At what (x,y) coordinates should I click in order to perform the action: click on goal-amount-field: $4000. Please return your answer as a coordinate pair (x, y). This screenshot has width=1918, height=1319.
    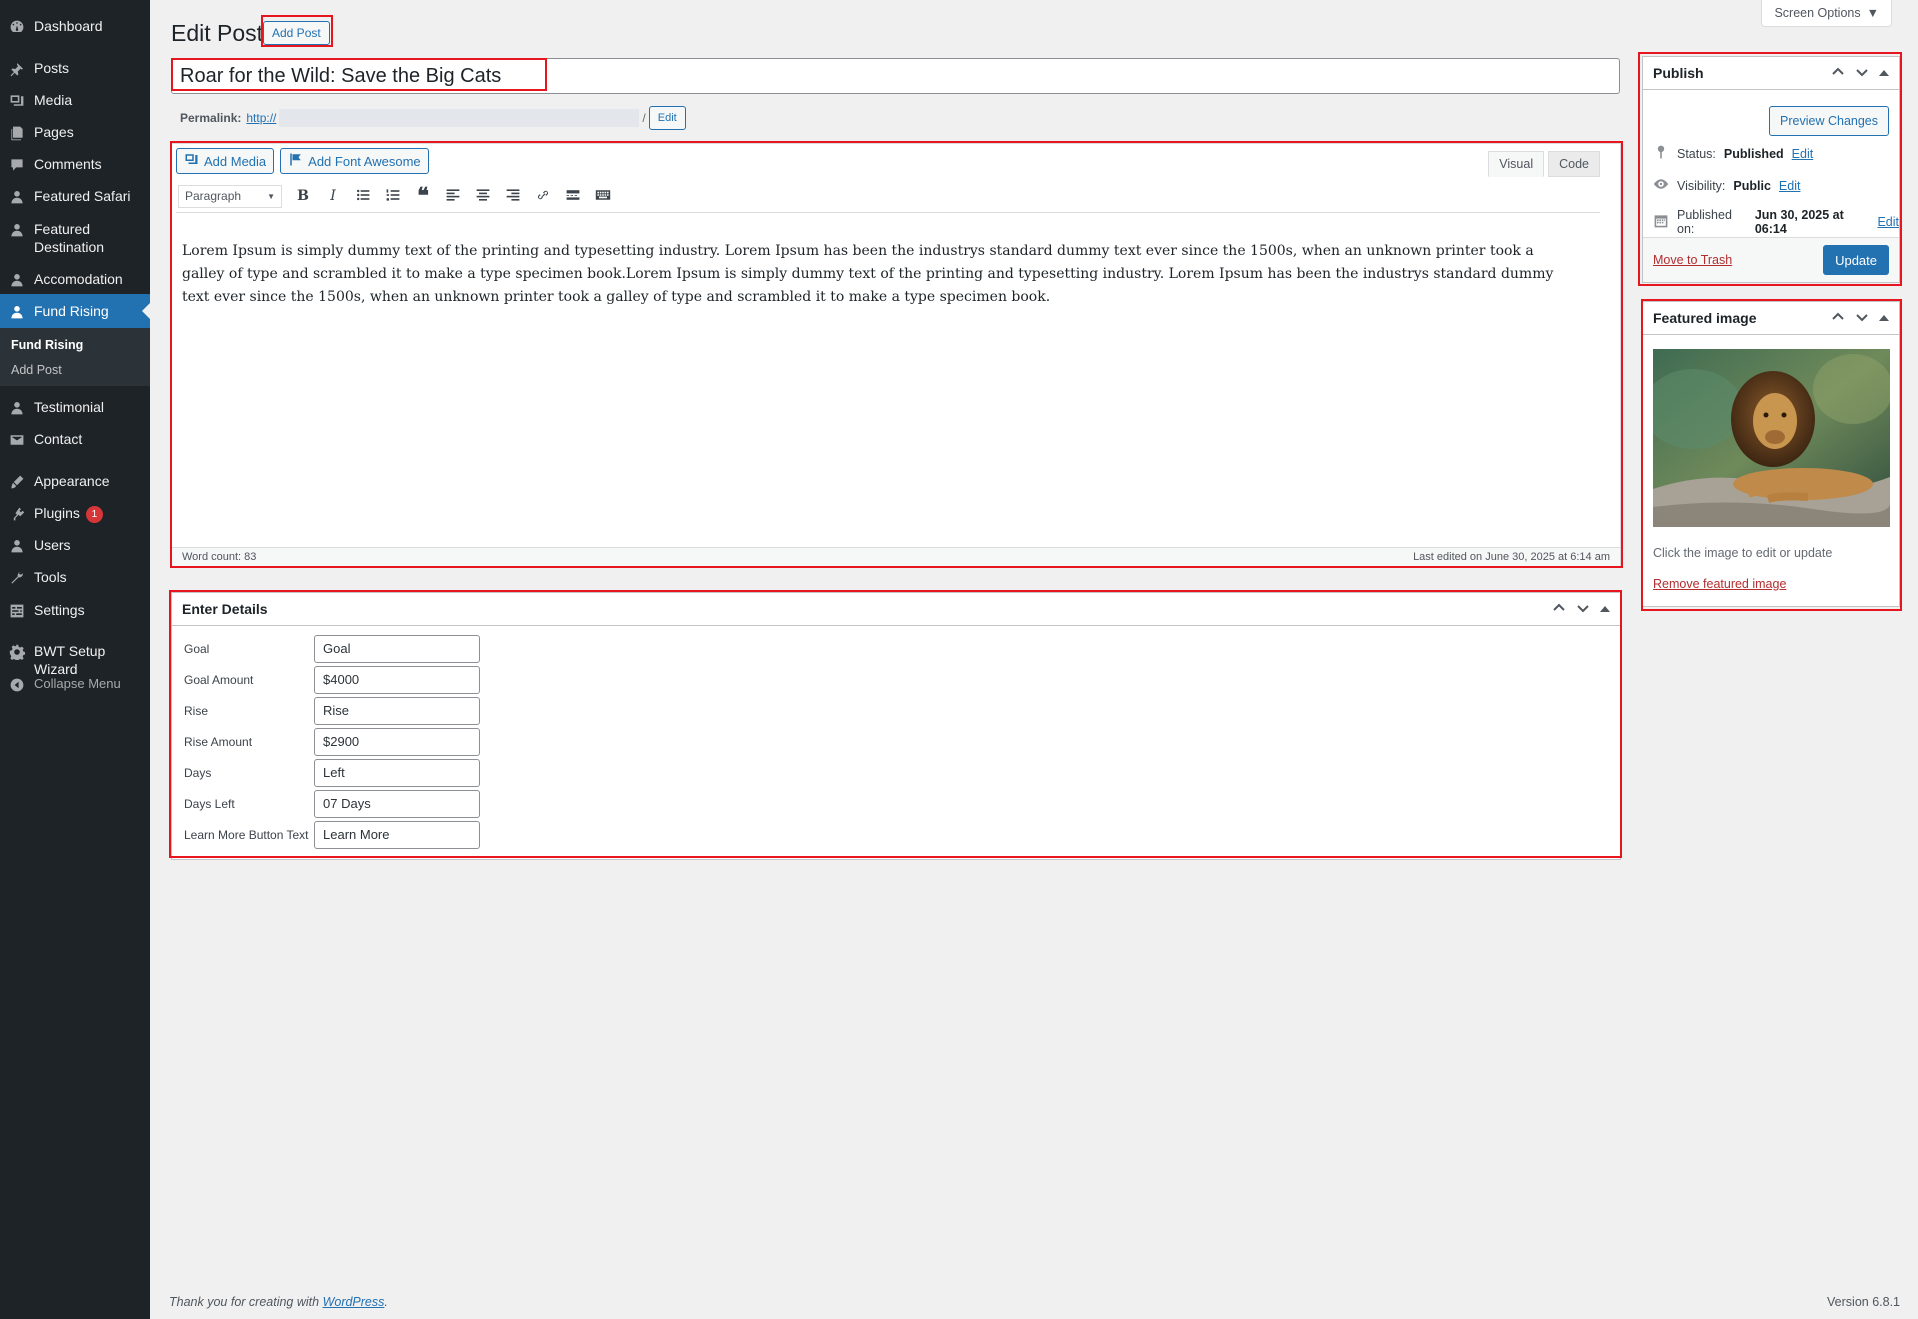
    Looking at the image, I should click on (397, 680).